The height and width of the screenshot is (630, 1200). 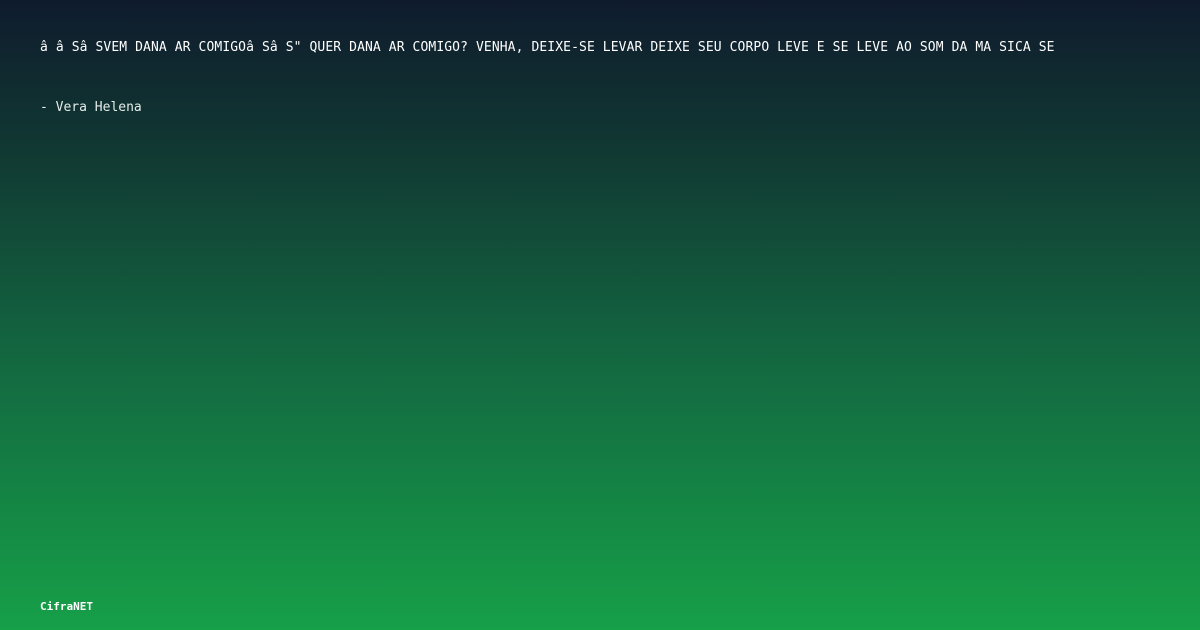 What do you see at coordinates (66, 606) in the screenshot?
I see `brand-logo: CifraNET` at bounding box center [66, 606].